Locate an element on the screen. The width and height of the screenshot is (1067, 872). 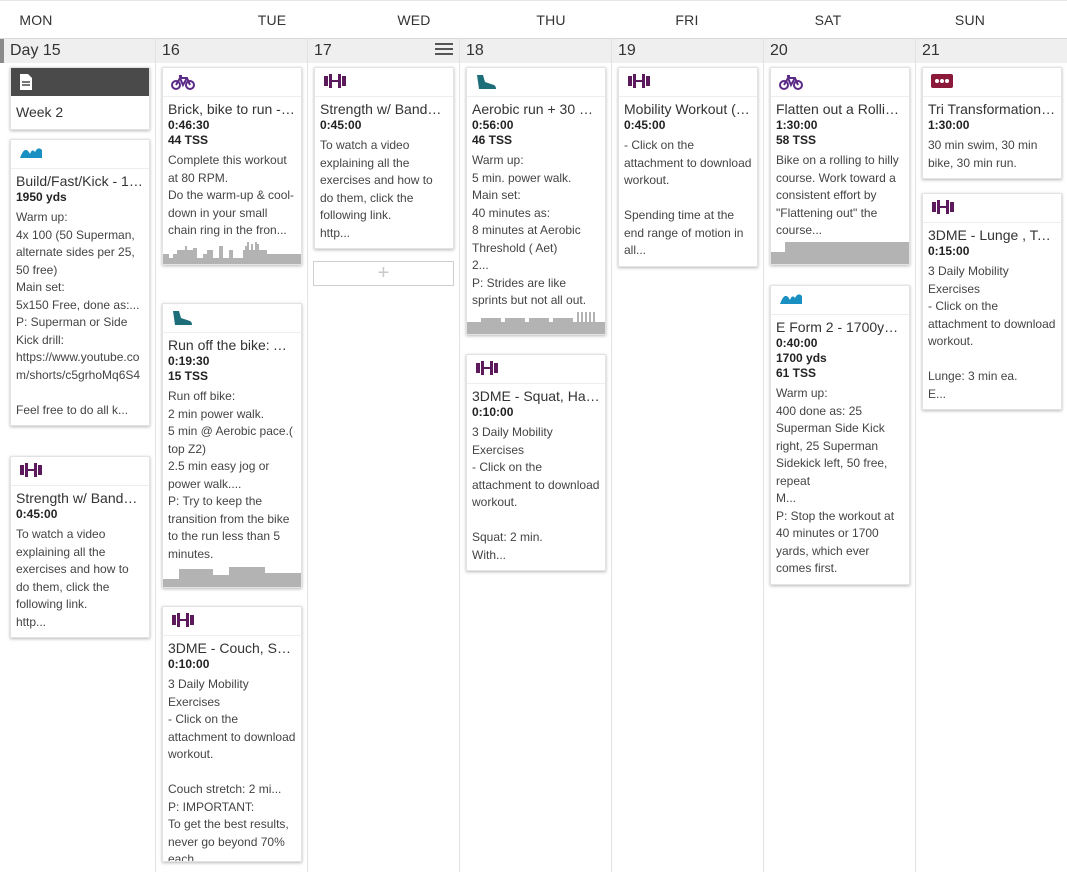
workout-title: 3DME - Couch, Squat, Lunge is located at coordinates (234, 648).